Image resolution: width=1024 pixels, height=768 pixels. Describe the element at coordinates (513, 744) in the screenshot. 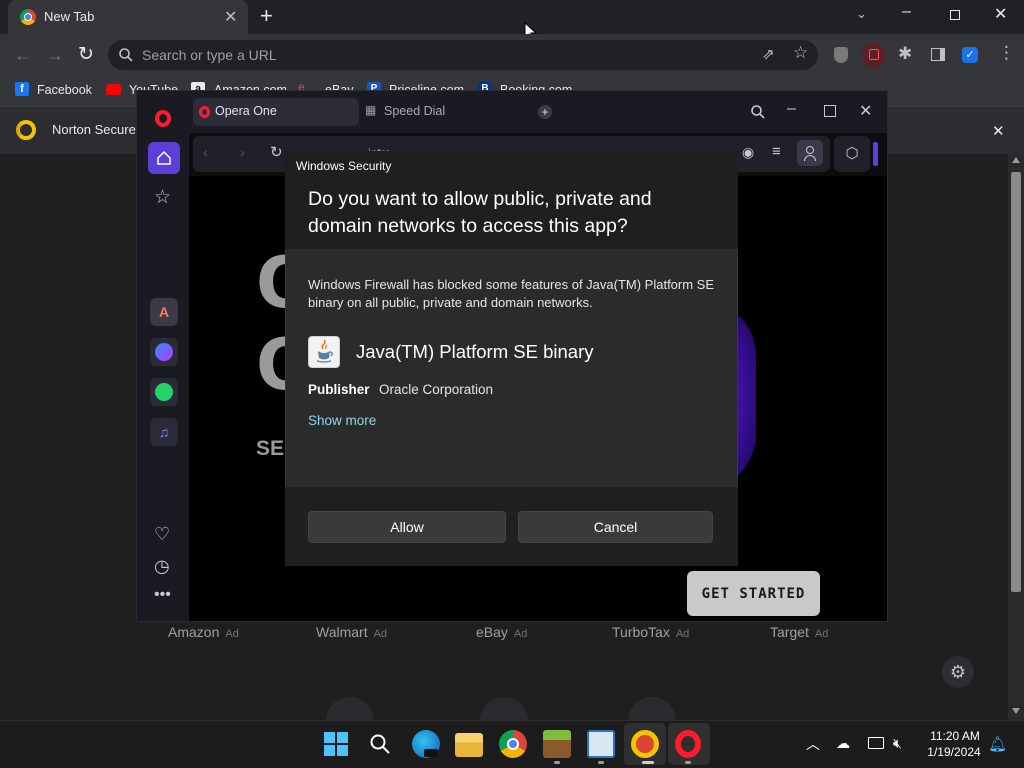

I see `chrome-taskbar-icon` at that location.